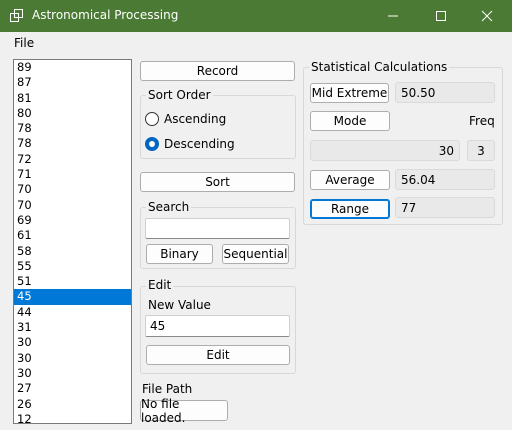 The height and width of the screenshot is (430, 512). What do you see at coordinates (72, 266) in the screenshot?
I see `list-item: 55` at bounding box center [72, 266].